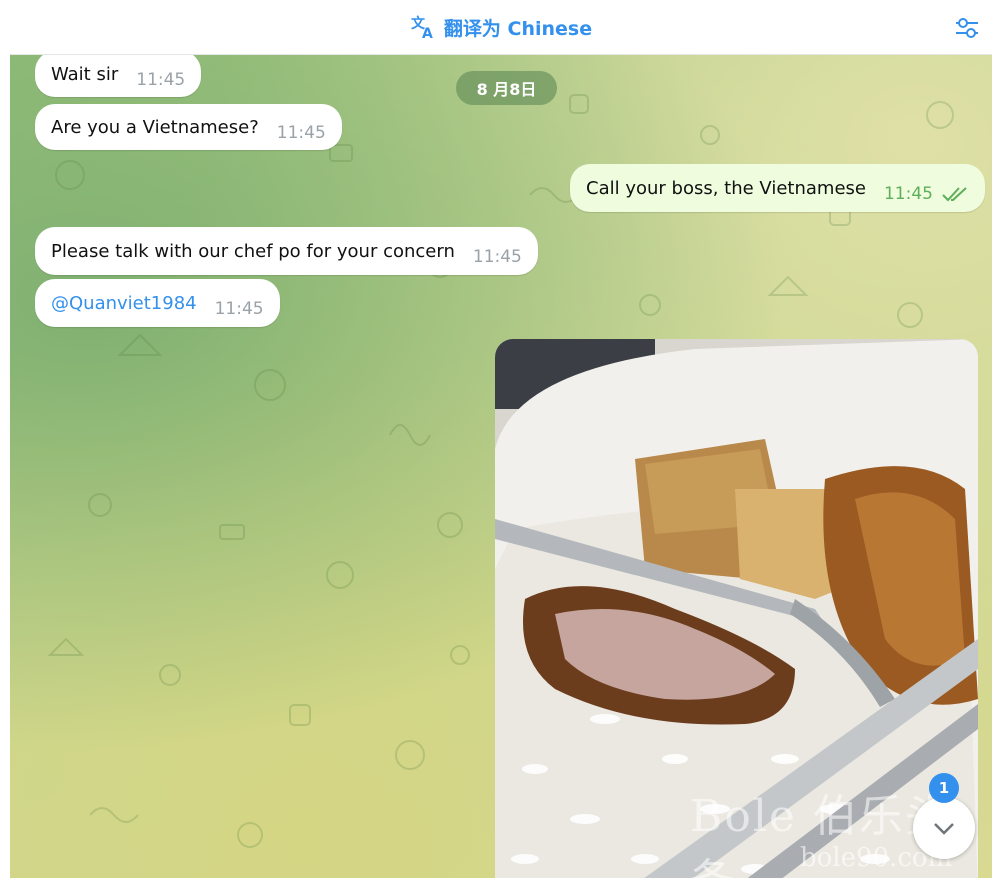 The image size is (992, 878). What do you see at coordinates (967, 28) in the screenshot?
I see `filter-icon` at bounding box center [967, 28].